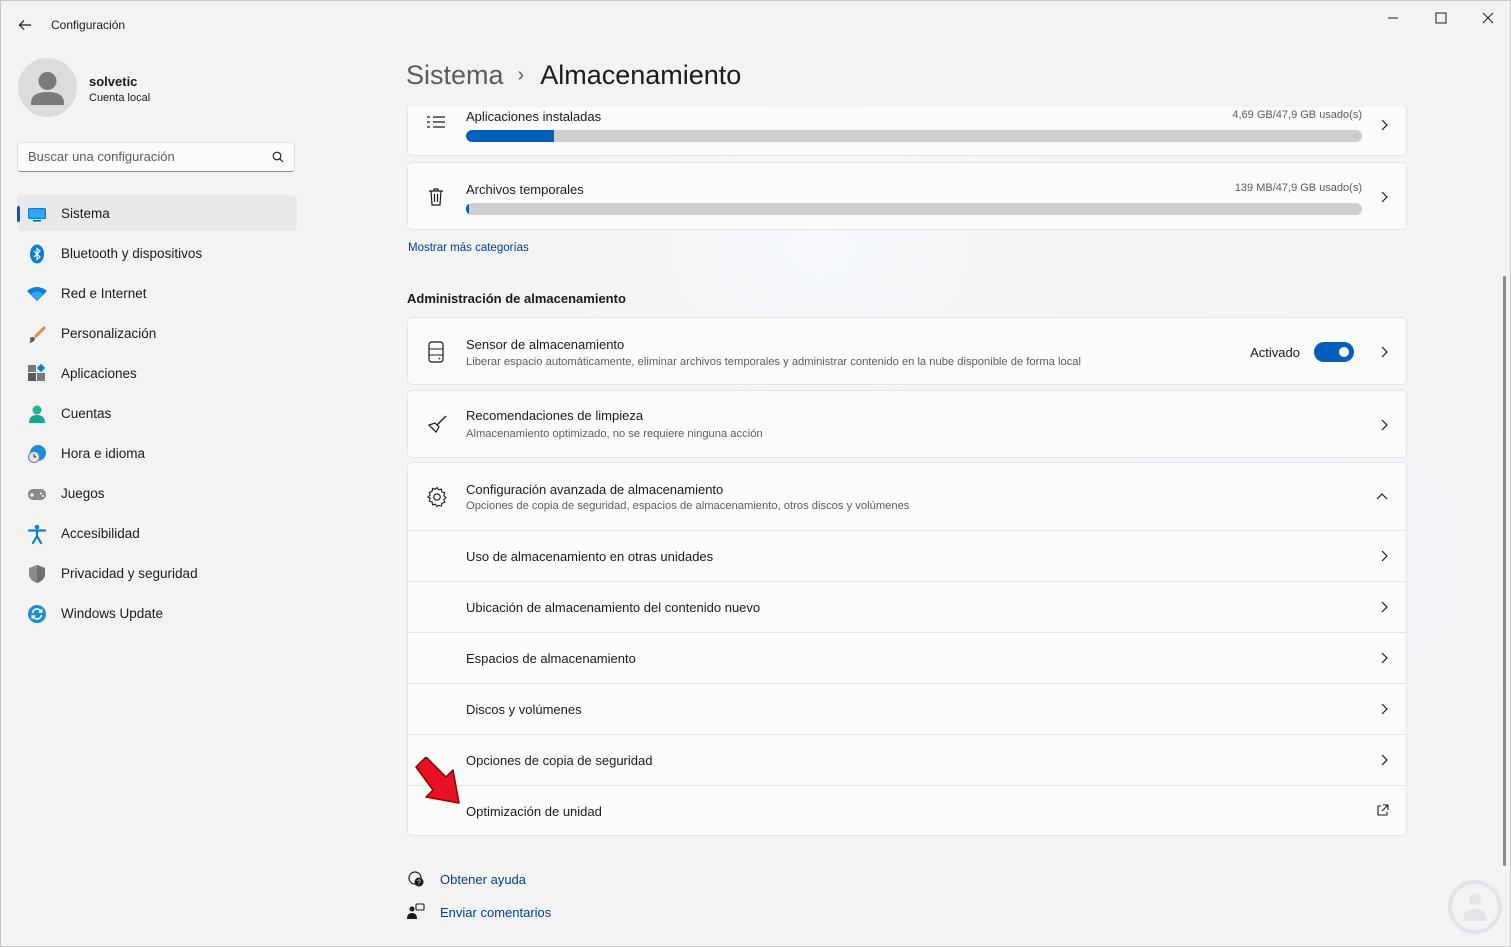  Describe the element at coordinates (455, 75) in the screenshot. I see `breadcrumb-parent: Sistema` at that location.